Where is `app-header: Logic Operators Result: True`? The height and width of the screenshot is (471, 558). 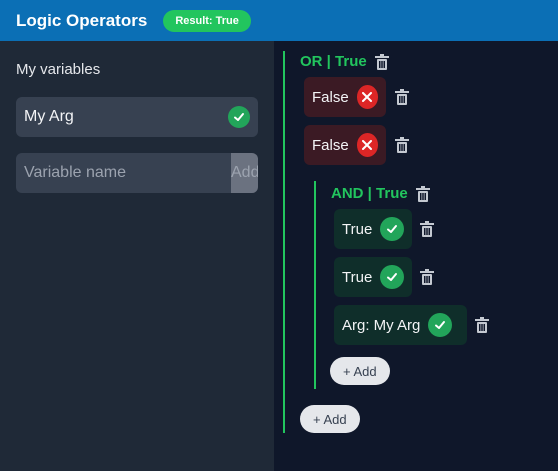
app-header: Logic Operators Result: True is located at coordinates (279, 20).